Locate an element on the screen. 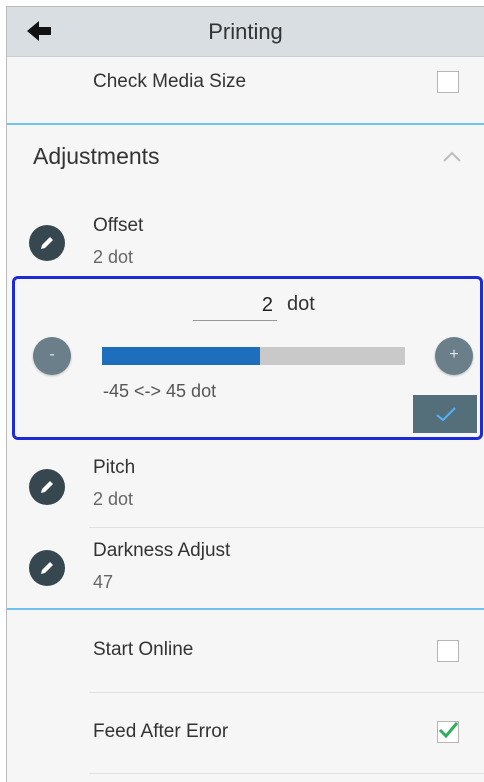  feed-after-error-row: Feed After Error is located at coordinates (245, 733).